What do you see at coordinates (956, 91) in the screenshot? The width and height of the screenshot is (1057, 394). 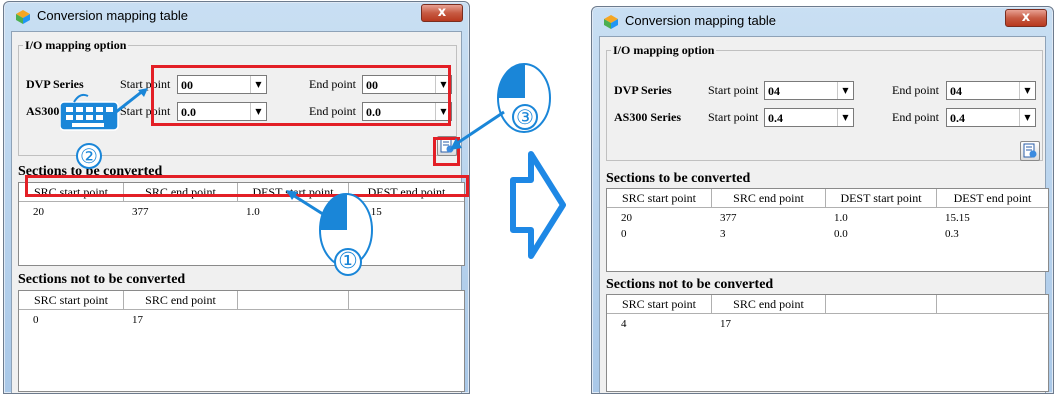 I see `dvp-end-value: 04` at bounding box center [956, 91].